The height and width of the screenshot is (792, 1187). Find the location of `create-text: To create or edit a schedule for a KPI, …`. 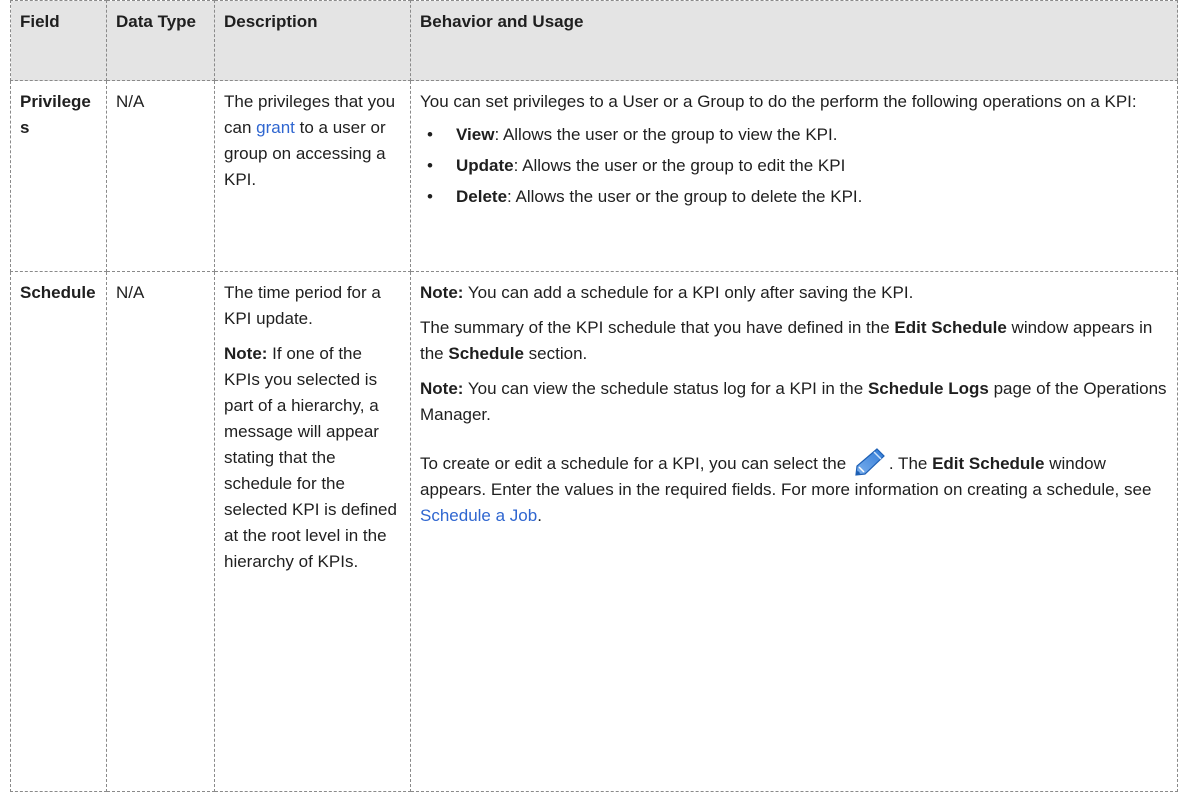

create-text: To create or edit a schedule for a KPI, … is located at coordinates (635, 463).